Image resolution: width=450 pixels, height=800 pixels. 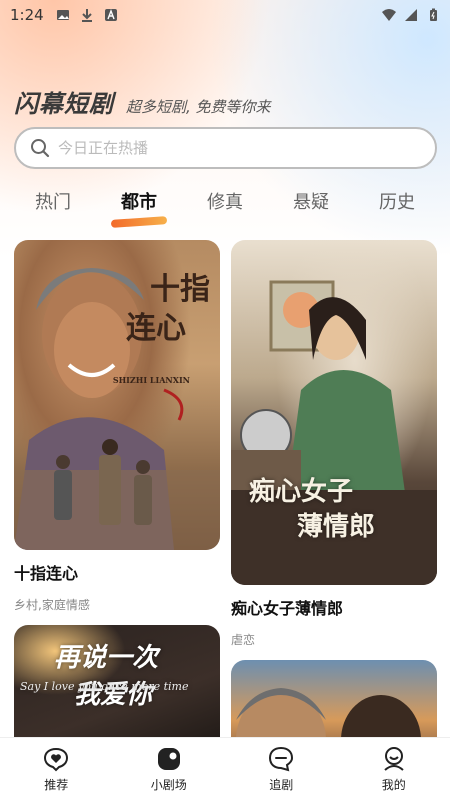 I want to click on nav-label: 我的, so click(x=393, y=784).